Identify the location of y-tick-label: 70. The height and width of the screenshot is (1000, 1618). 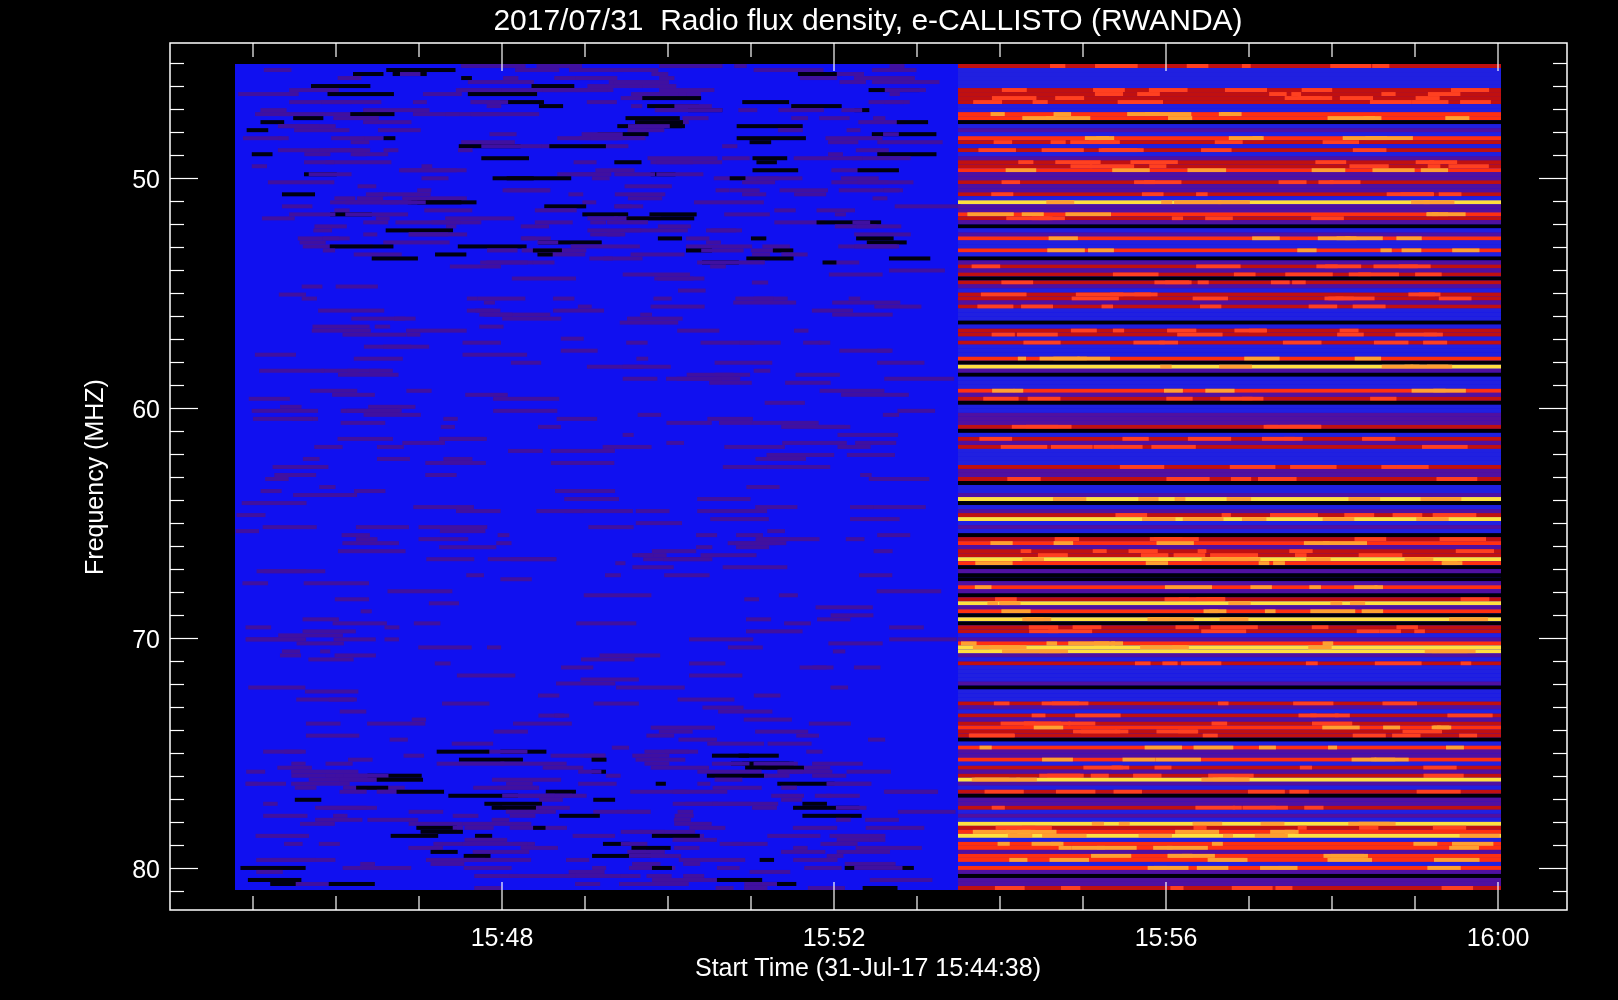
(146, 638).